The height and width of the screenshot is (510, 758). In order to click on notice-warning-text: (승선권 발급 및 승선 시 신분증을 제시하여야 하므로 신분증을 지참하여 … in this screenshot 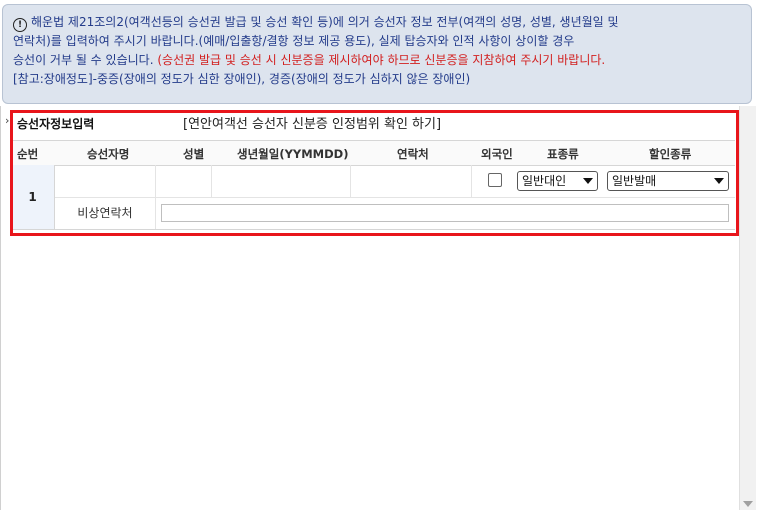, I will do `click(381, 60)`.